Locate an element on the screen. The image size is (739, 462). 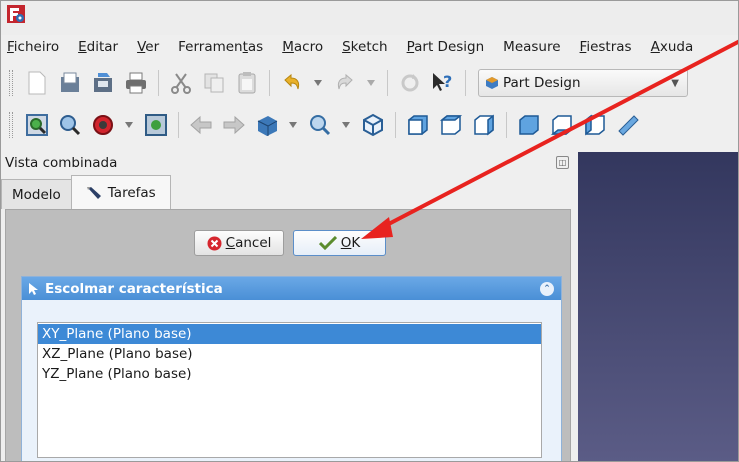
rear-view-icon is located at coordinates (529, 125).